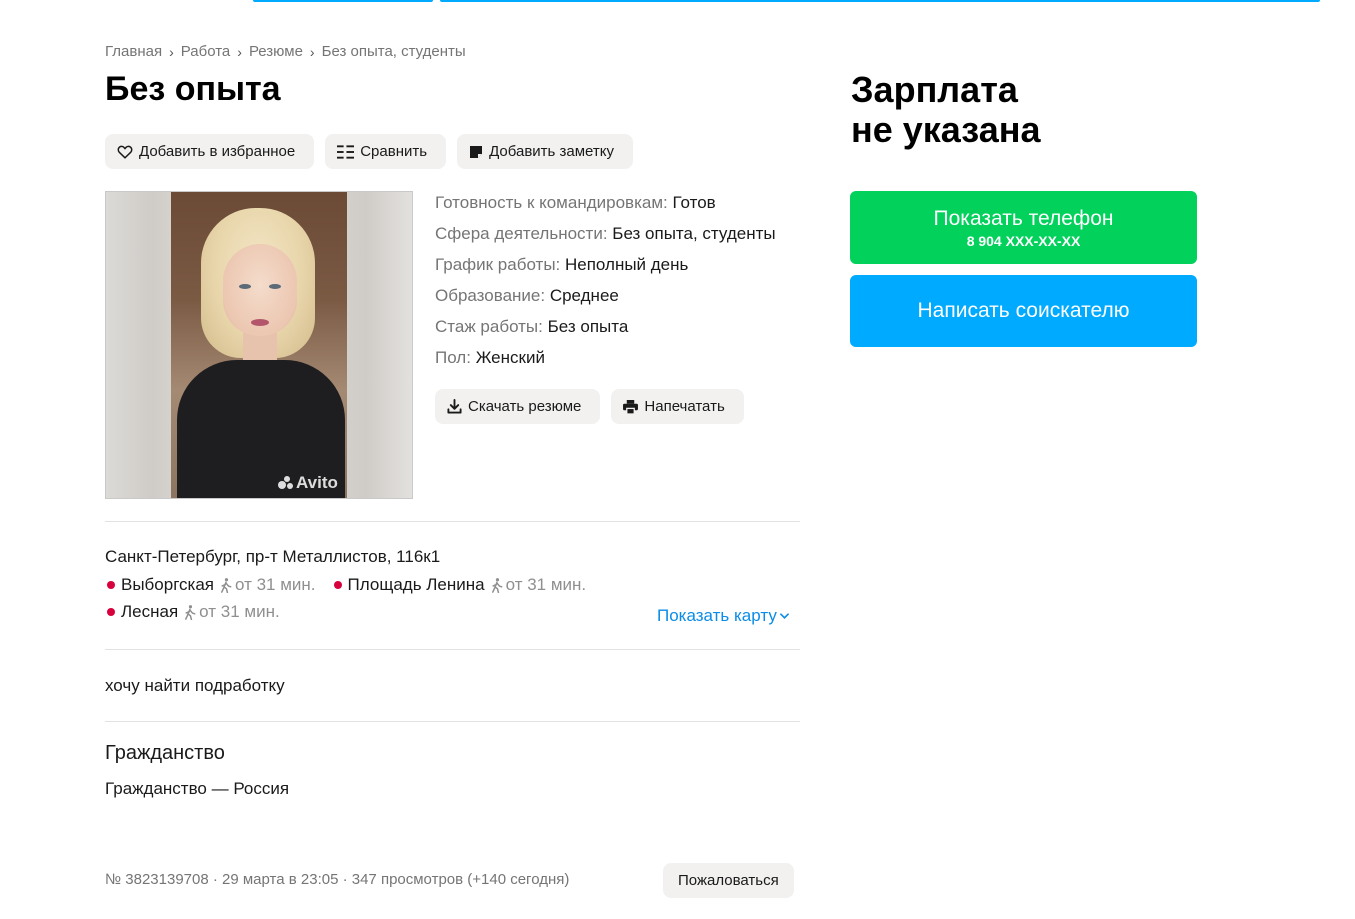 The image size is (1355, 919). I want to click on note-icon, so click(476, 151).